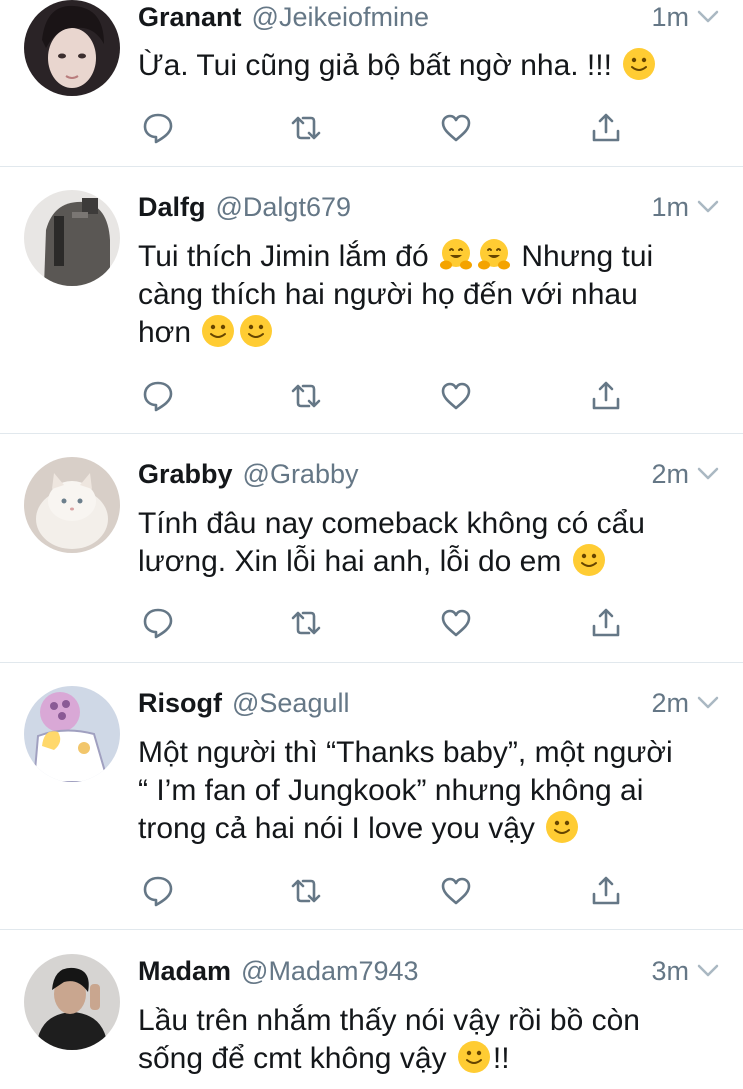 The height and width of the screenshot is (1089, 743). I want to click on display-name: Grabby, so click(185, 474).